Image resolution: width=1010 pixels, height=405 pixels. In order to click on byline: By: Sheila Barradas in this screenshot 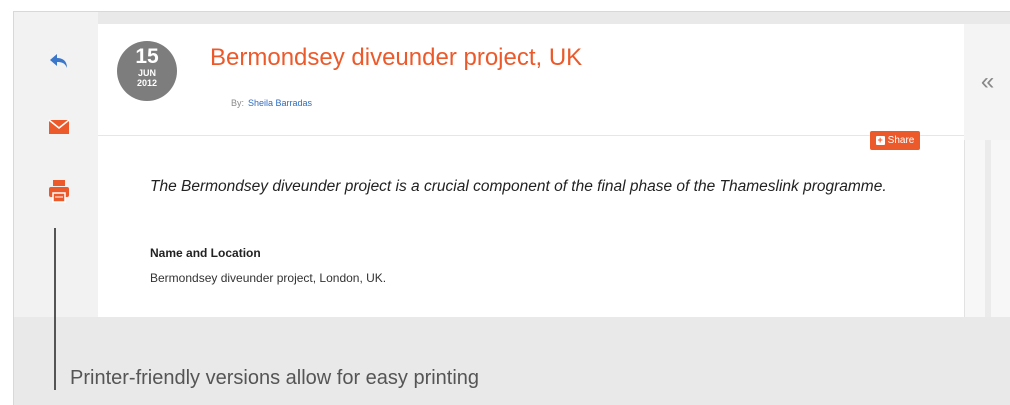, I will do `click(271, 103)`.